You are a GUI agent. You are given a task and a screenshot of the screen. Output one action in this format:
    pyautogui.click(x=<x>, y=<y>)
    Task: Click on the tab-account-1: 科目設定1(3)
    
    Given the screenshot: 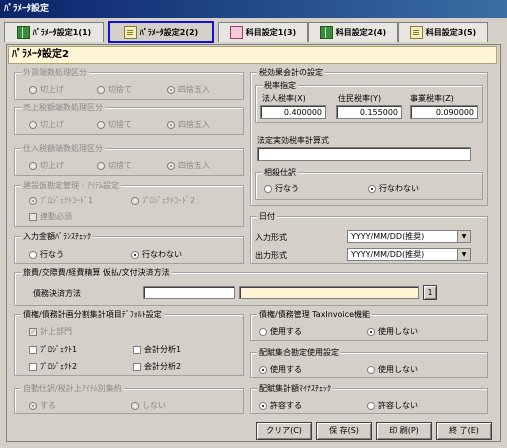 What is the action you would take?
    pyautogui.click(x=263, y=32)
    